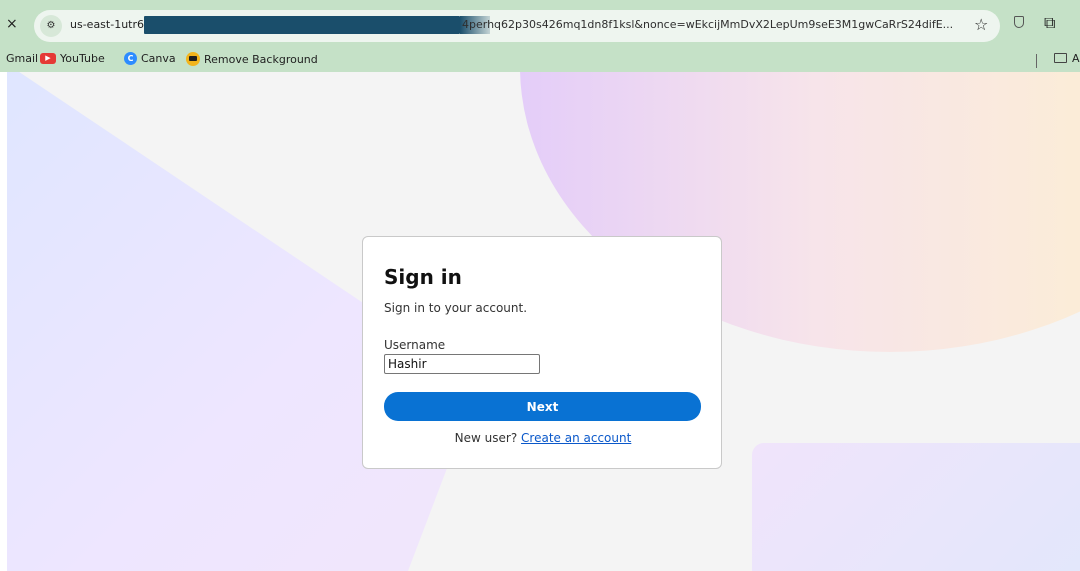 This screenshot has width=1080, height=571. I want to click on signin-subtitle: Sign in to your account., so click(456, 308).